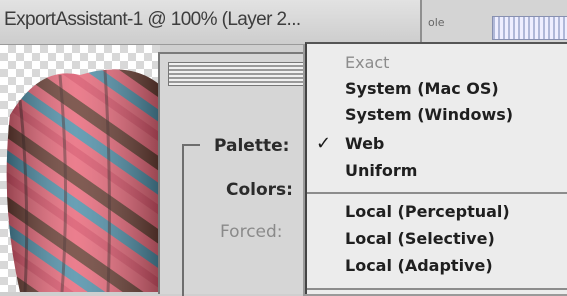  I want to click on menu-item-local-adaptive: Local (Adaptive), so click(437, 267).